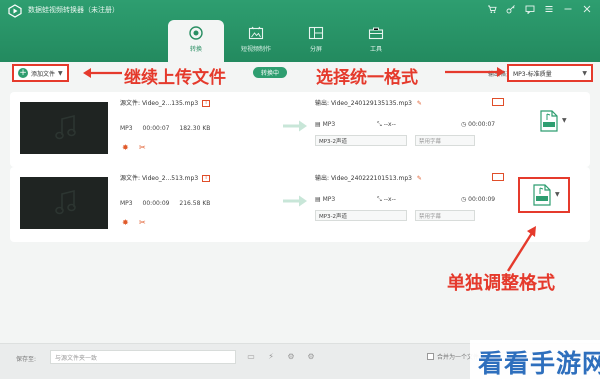  What do you see at coordinates (251, 357) in the screenshot?
I see `folder-icon: ▭` at bounding box center [251, 357].